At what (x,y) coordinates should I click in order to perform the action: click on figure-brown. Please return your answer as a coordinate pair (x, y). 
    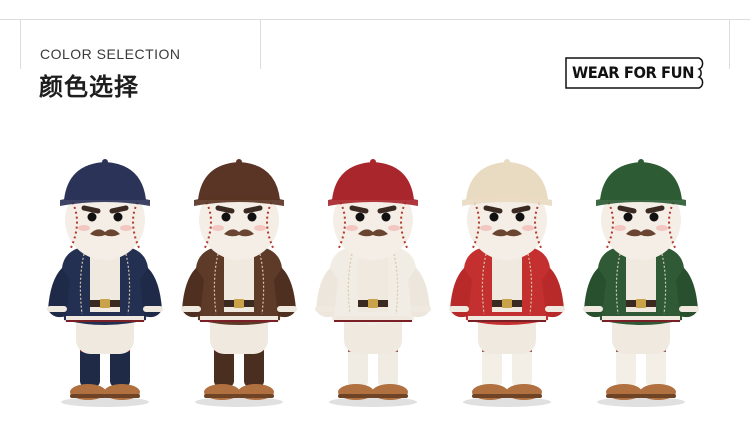
    Looking at the image, I should click on (239, 280).